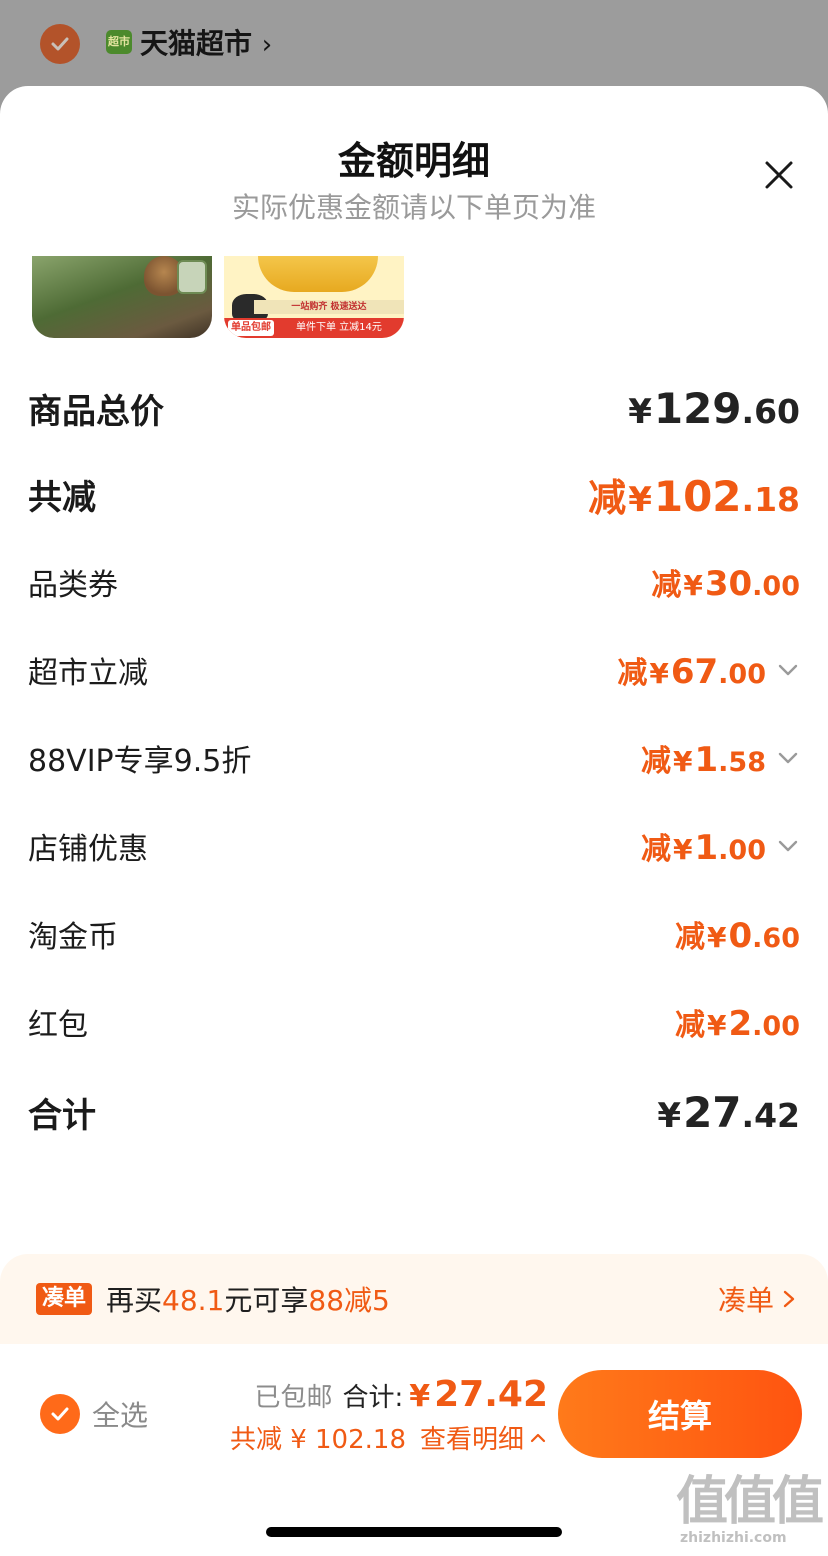  What do you see at coordinates (414, 758) in the screenshot?
I see `row-88vip-discount: 88VIP专享9.5折 减 ¥1.58` at bounding box center [414, 758].